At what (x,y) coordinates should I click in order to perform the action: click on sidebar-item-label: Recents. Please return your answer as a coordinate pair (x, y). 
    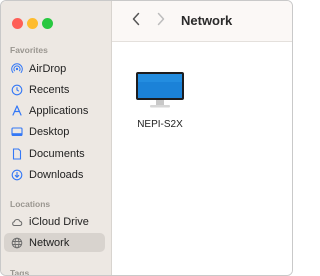
    Looking at the image, I should click on (49, 89).